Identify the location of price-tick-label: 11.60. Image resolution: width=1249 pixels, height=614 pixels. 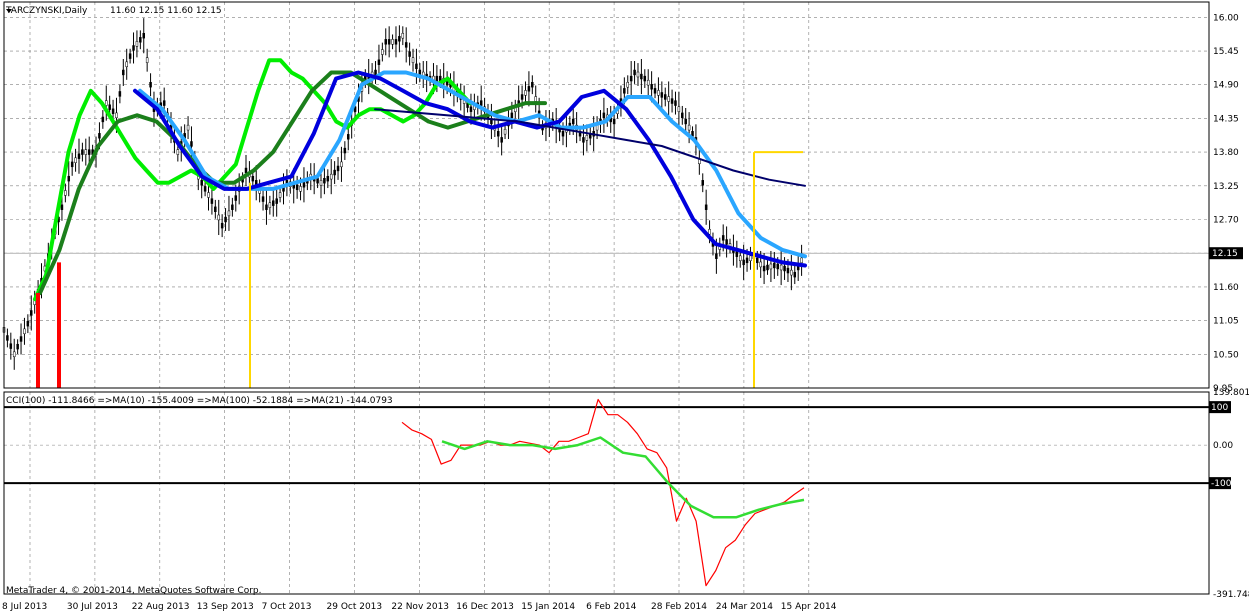
(1226, 288).